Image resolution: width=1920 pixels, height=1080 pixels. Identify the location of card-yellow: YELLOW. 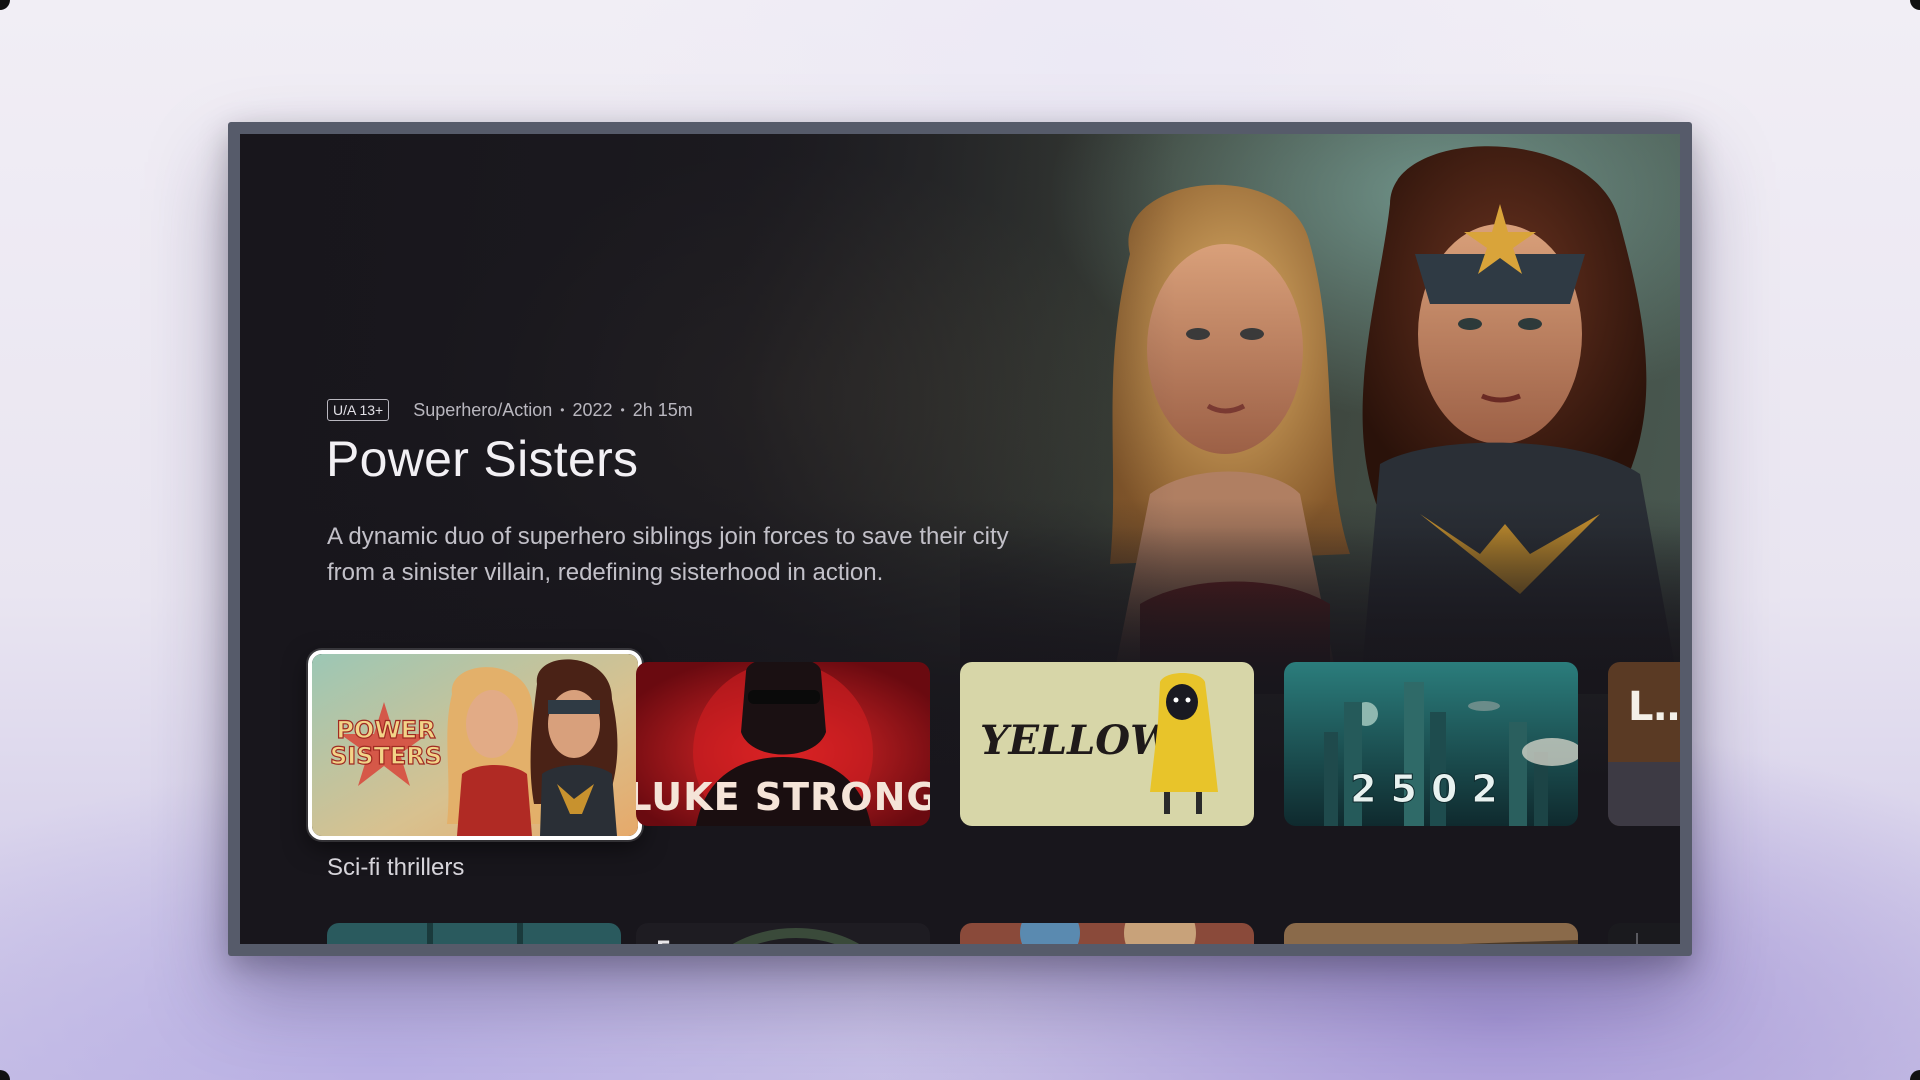
(1107, 744).